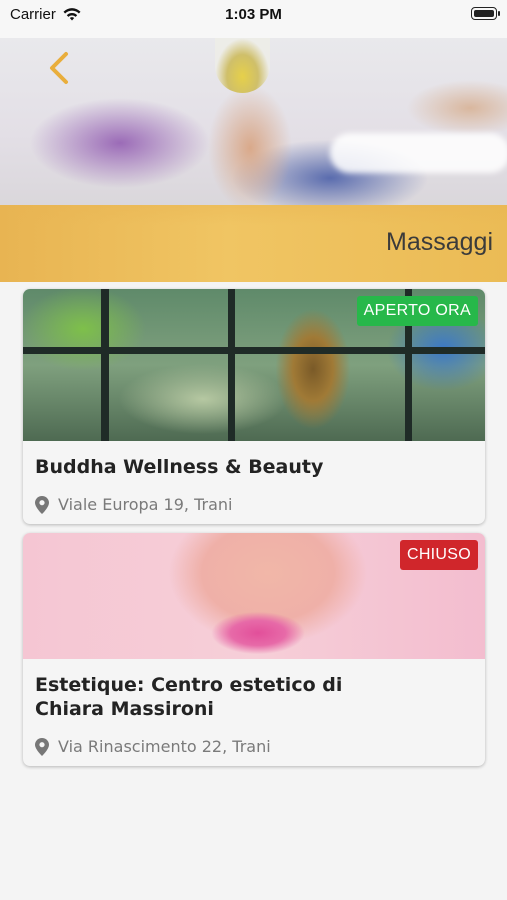 The width and height of the screenshot is (507, 900). I want to click on status-badge: APERTO ORA, so click(417, 311).